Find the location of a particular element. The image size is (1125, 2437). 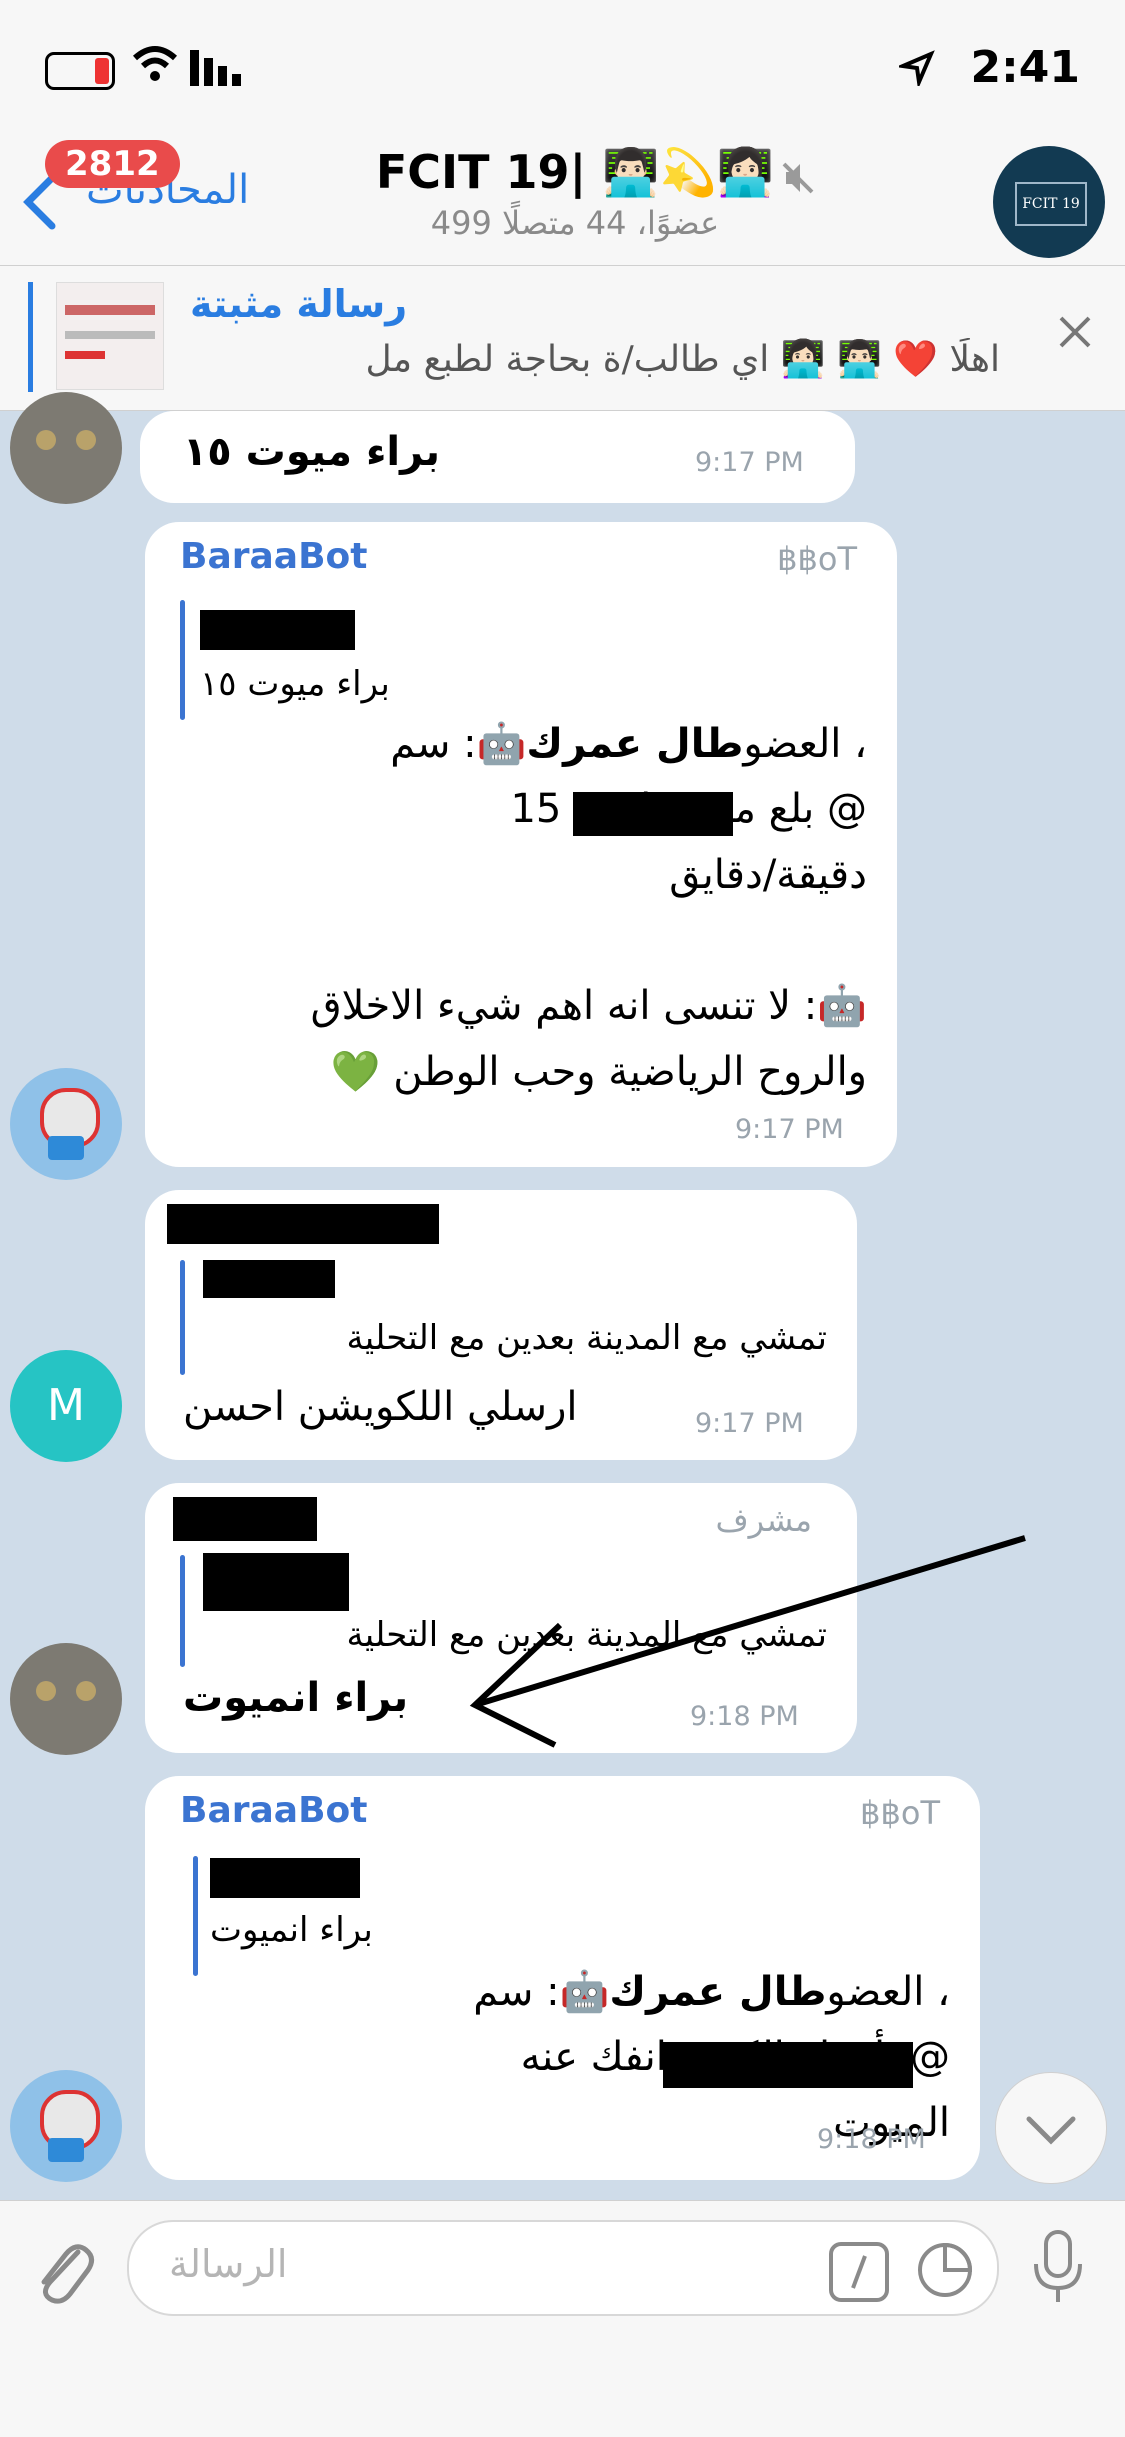

signal-icon is located at coordinates (220, 70).